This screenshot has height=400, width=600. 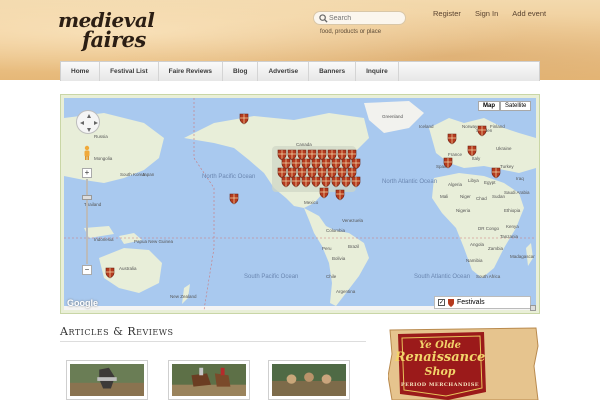 I want to click on ad-line-2: Renaissance, so click(x=440, y=357).